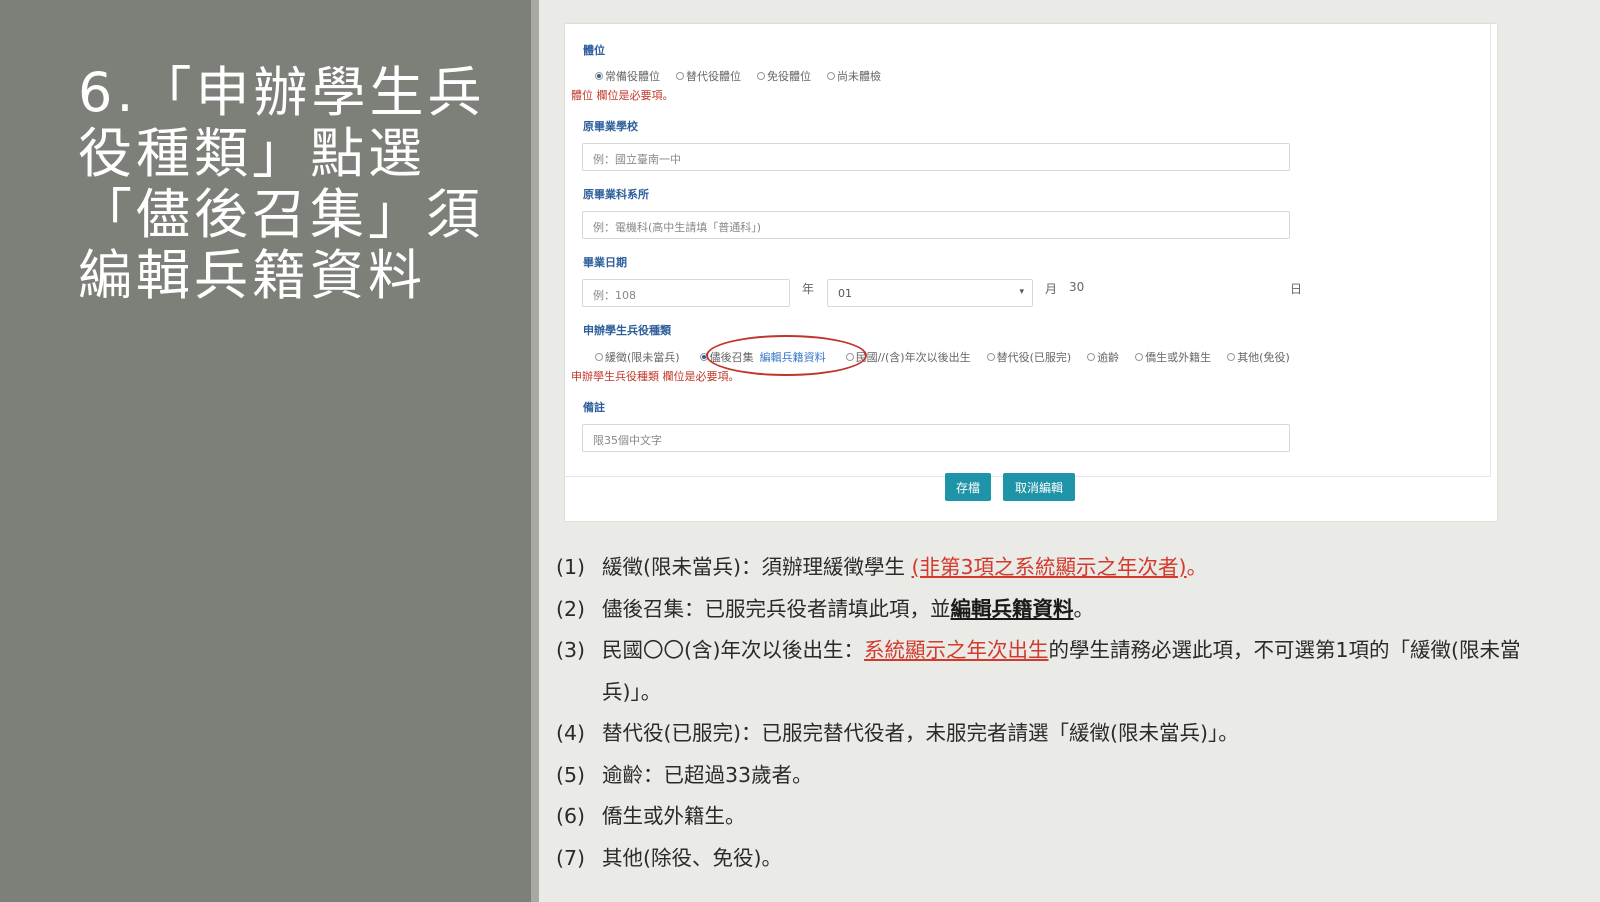  What do you see at coordinates (930, 293) in the screenshot?
I see `grad-month-select: 01 ▾` at bounding box center [930, 293].